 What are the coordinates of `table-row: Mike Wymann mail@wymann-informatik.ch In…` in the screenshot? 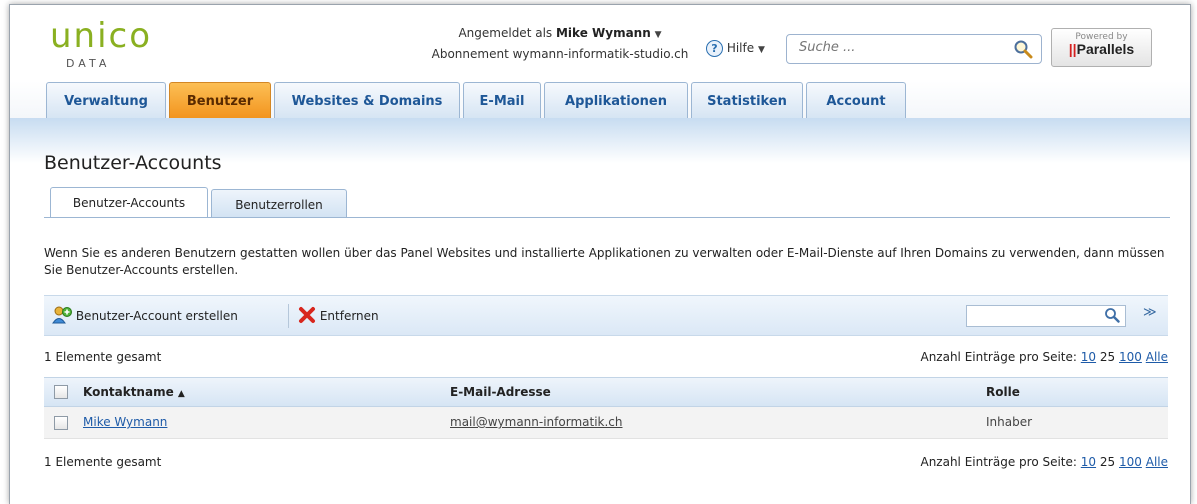 It's located at (606, 423).